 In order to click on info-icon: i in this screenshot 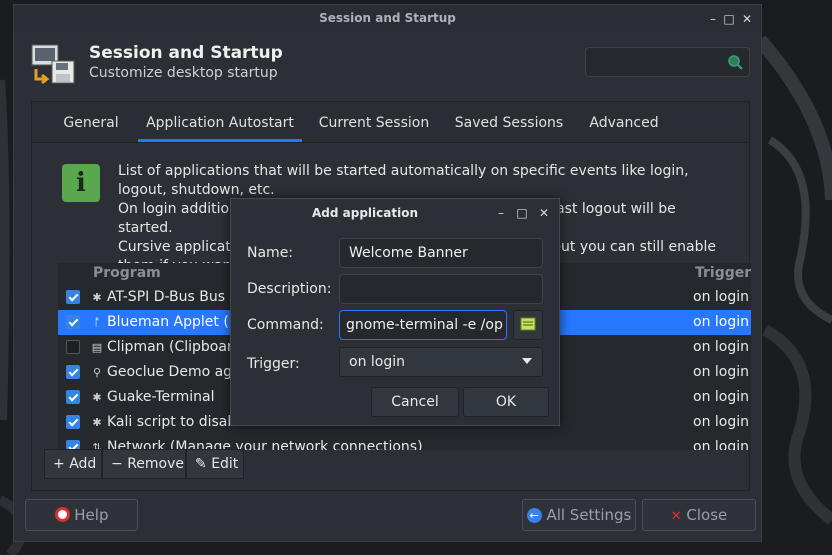, I will do `click(81, 183)`.